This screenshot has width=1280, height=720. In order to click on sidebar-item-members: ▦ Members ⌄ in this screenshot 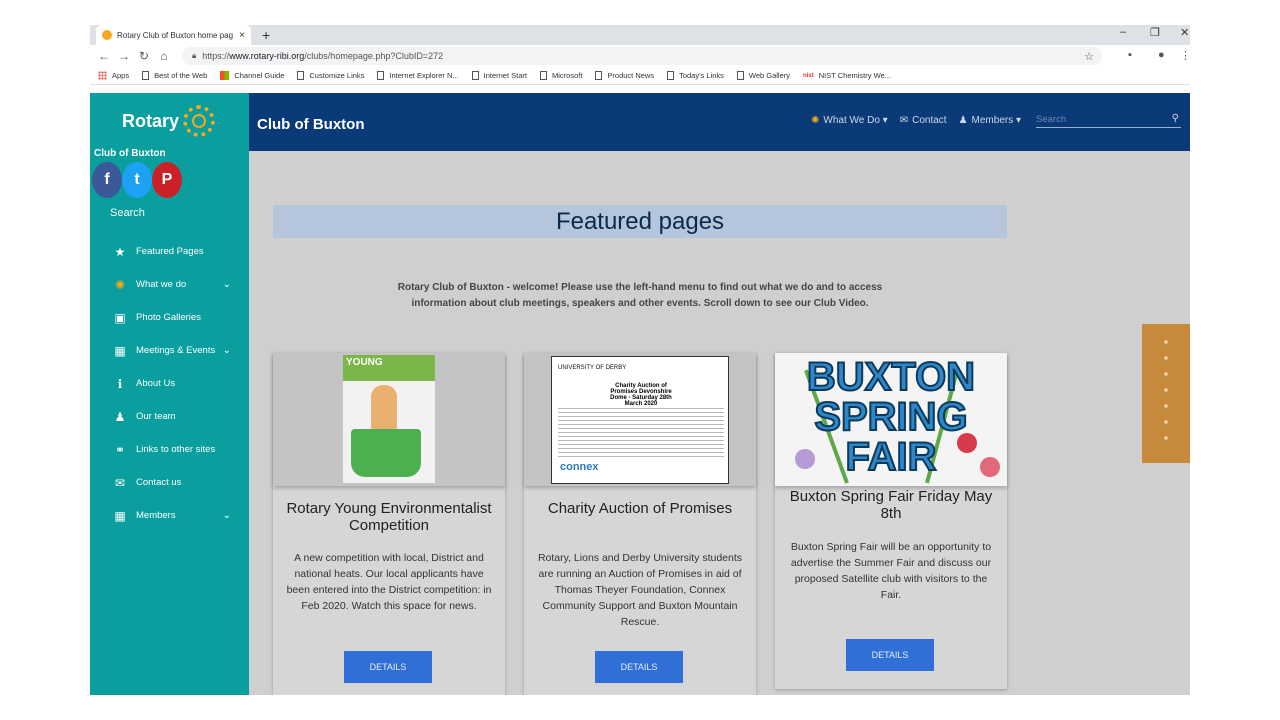, I will do `click(169, 515)`.